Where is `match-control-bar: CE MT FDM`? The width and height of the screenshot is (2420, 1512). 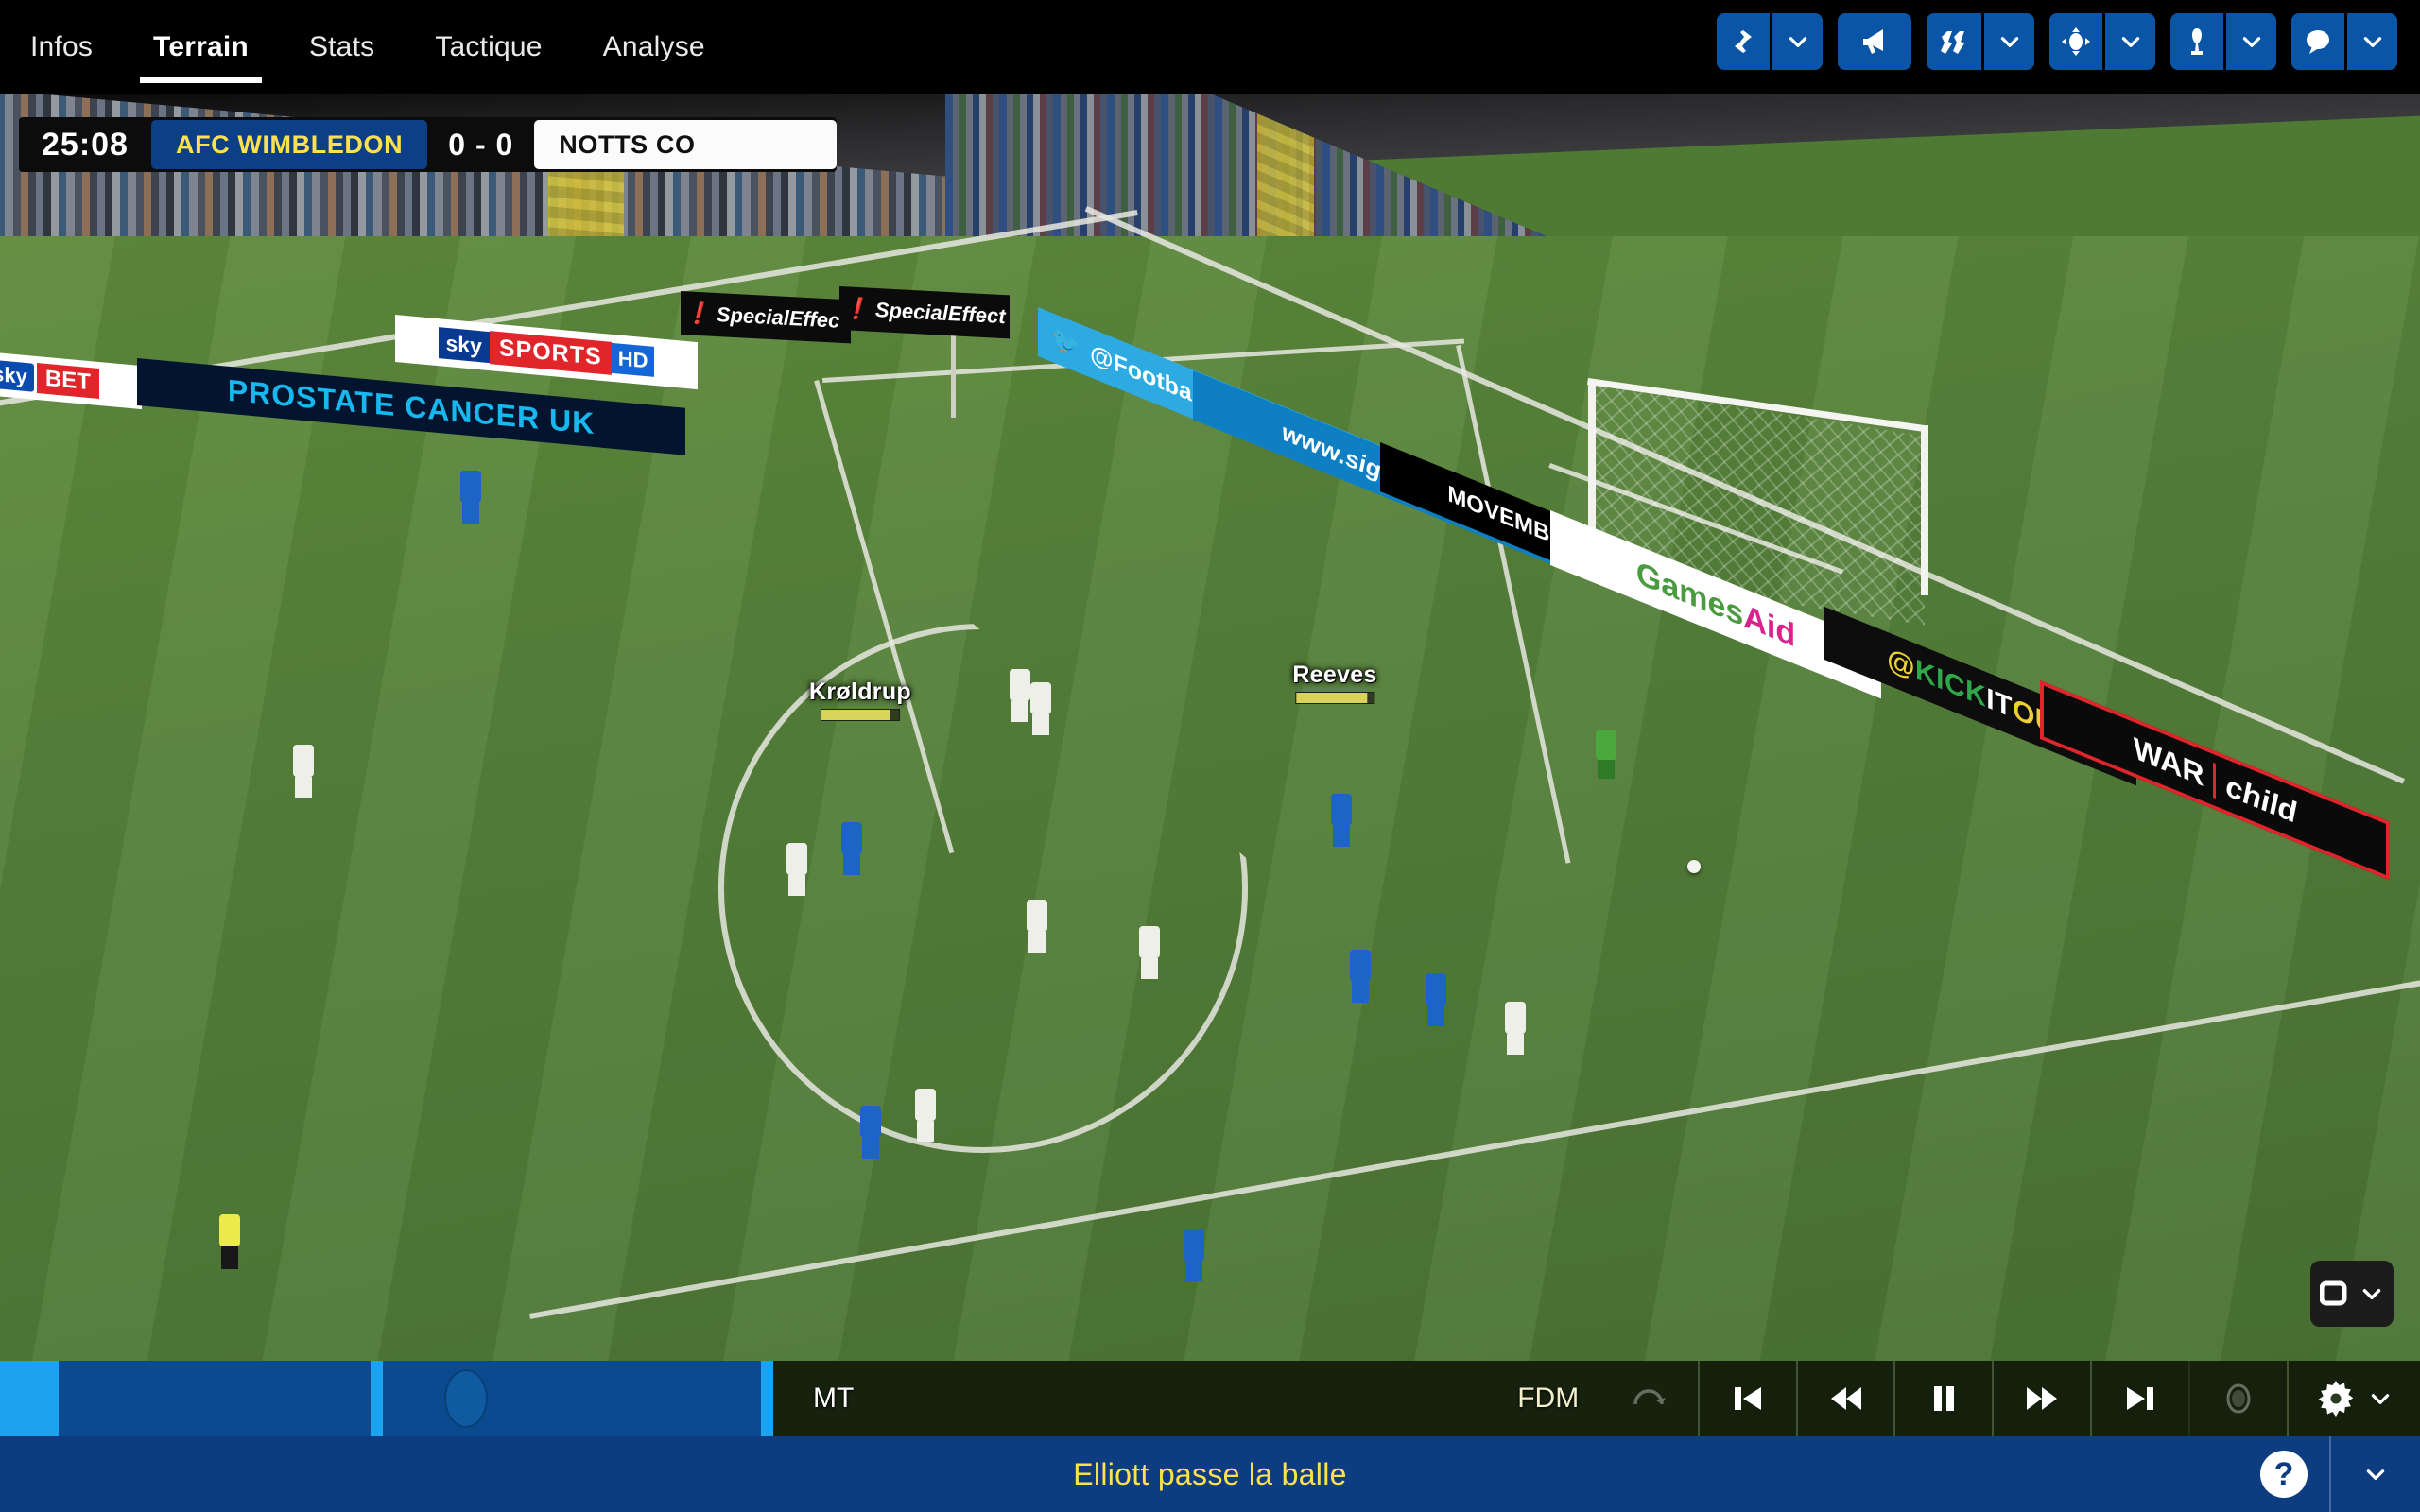
match-control-bar: CE MT FDM is located at coordinates (1210, 1398).